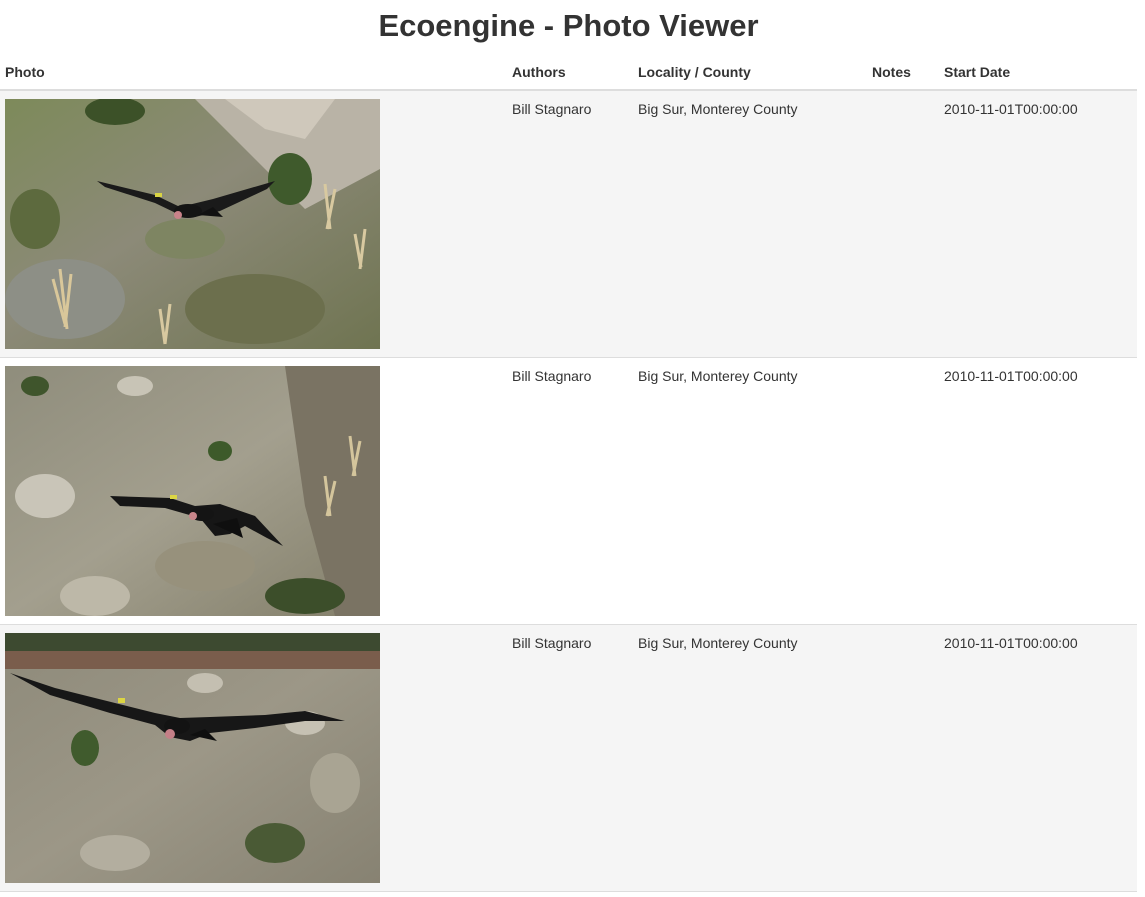 This screenshot has width=1145, height=897. What do you see at coordinates (1038, 73) in the screenshot?
I see `column-header-start-date: Start Date` at bounding box center [1038, 73].